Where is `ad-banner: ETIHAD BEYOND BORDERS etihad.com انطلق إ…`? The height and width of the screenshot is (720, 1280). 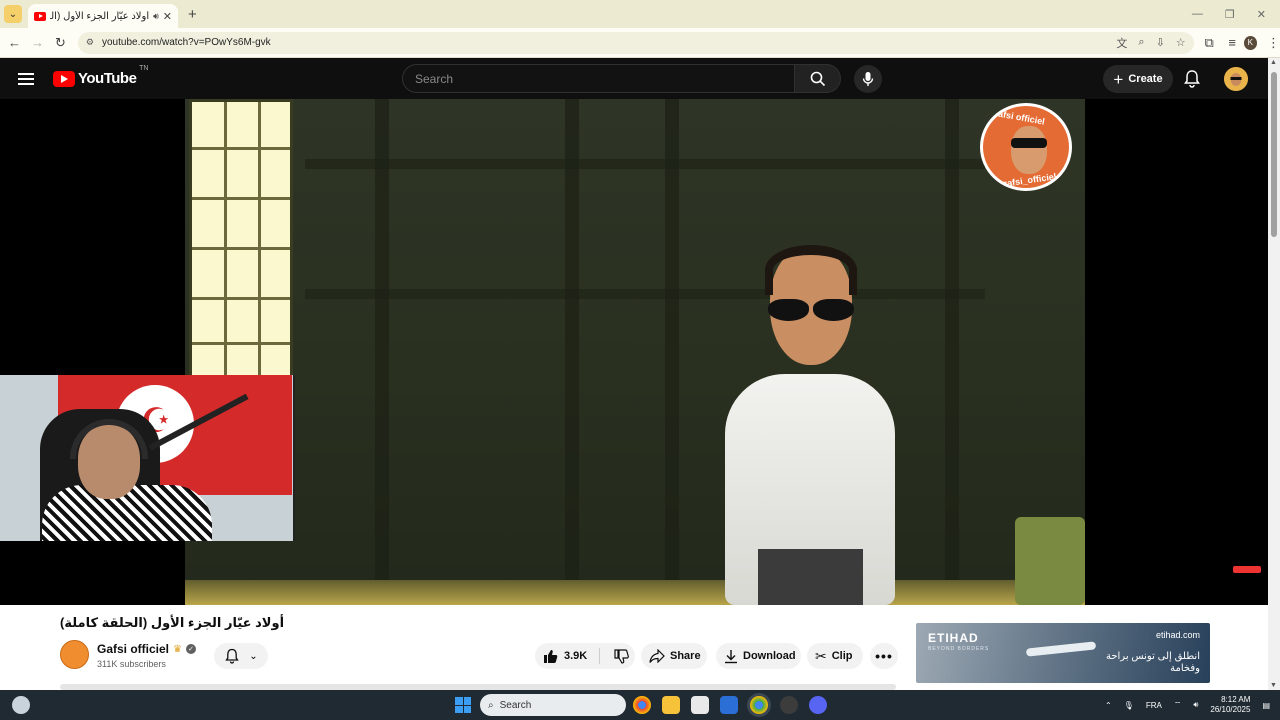
ad-banner: ETIHAD BEYOND BORDERS etihad.com انطلق إ… is located at coordinates (1063, 653).